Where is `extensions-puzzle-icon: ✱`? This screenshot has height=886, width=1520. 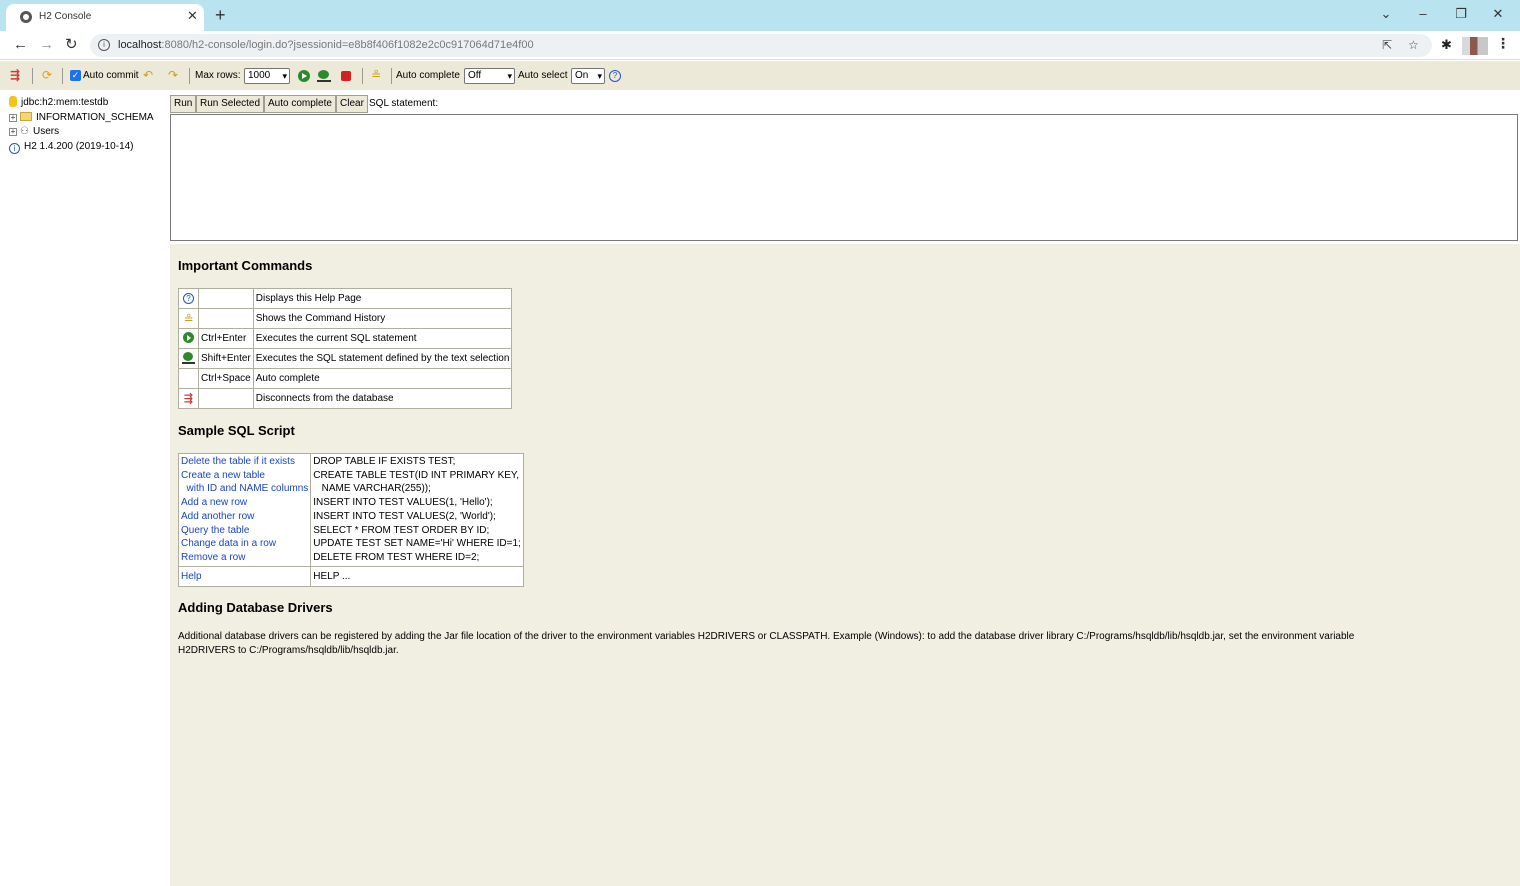 extensions-puzzle-icon: ✱ is located at coordinates (1446, 45).